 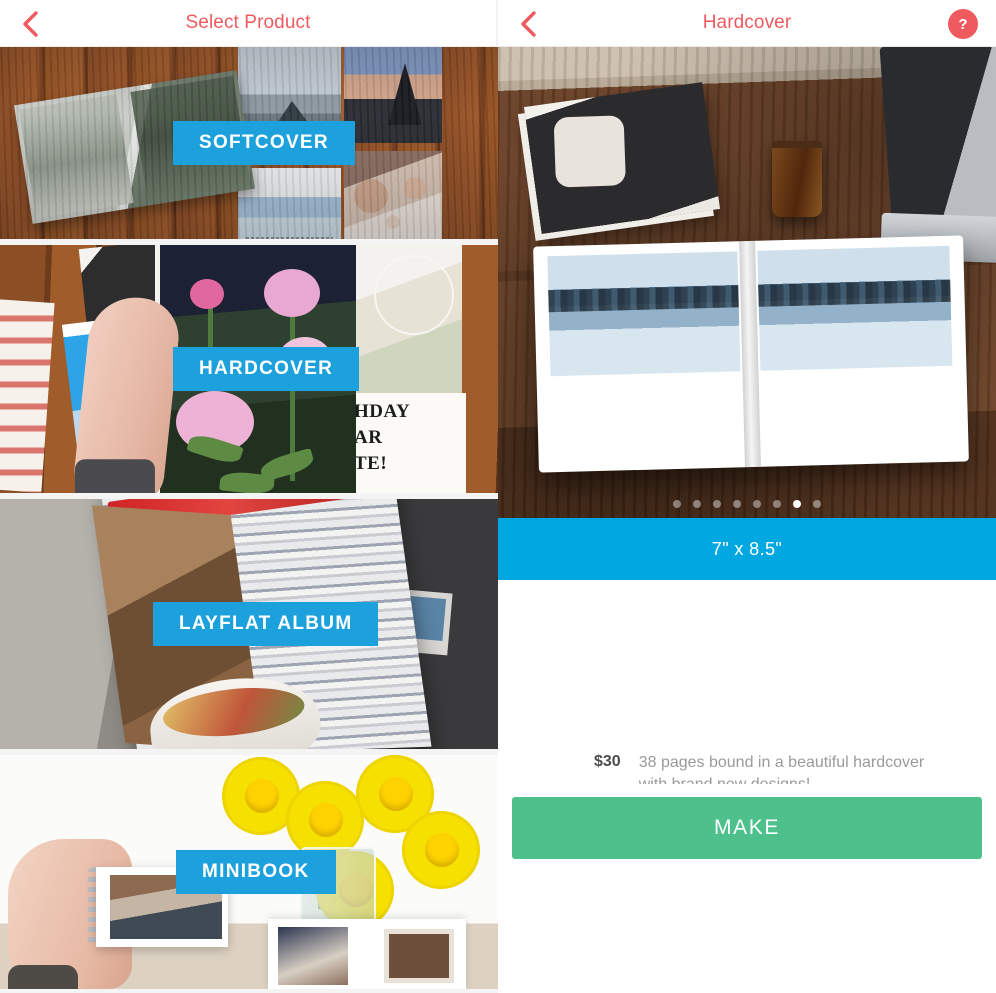 I want to click on back-button-left, so click(x=30, y=23).